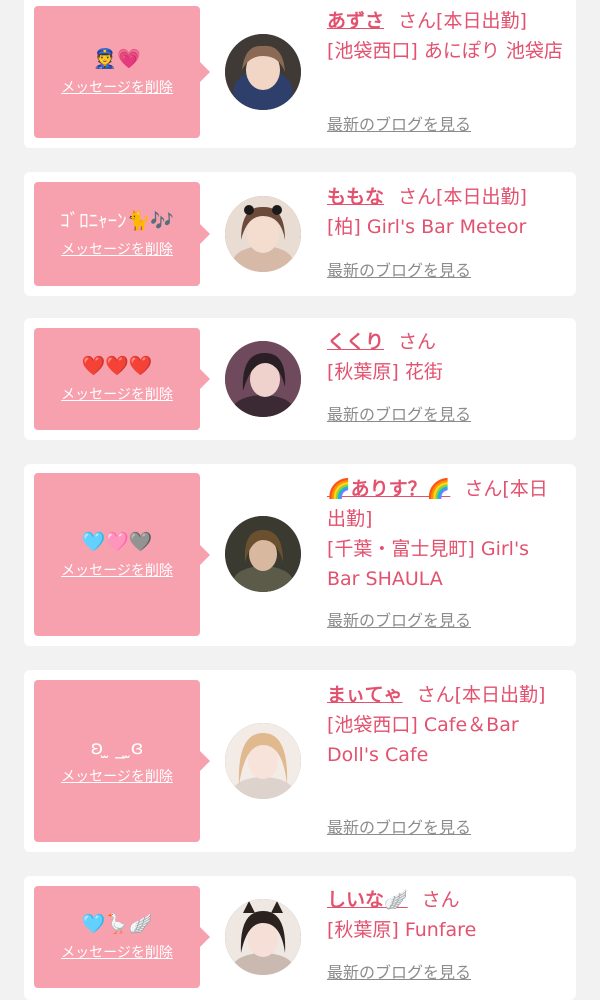 This screenshot has width=600, height=1000. I want to click on message-text: 👮💗, so click(117, 59).